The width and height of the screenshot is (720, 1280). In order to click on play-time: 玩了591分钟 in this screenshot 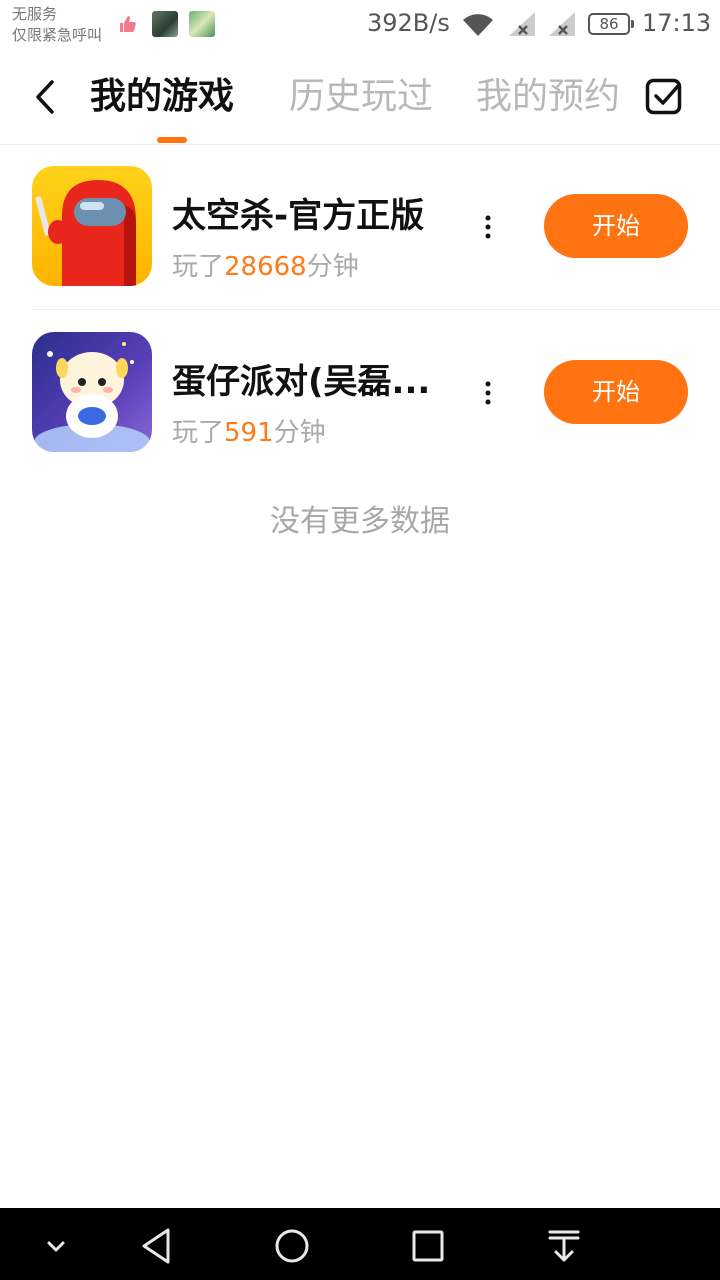, I will do `click(249, 430)`.